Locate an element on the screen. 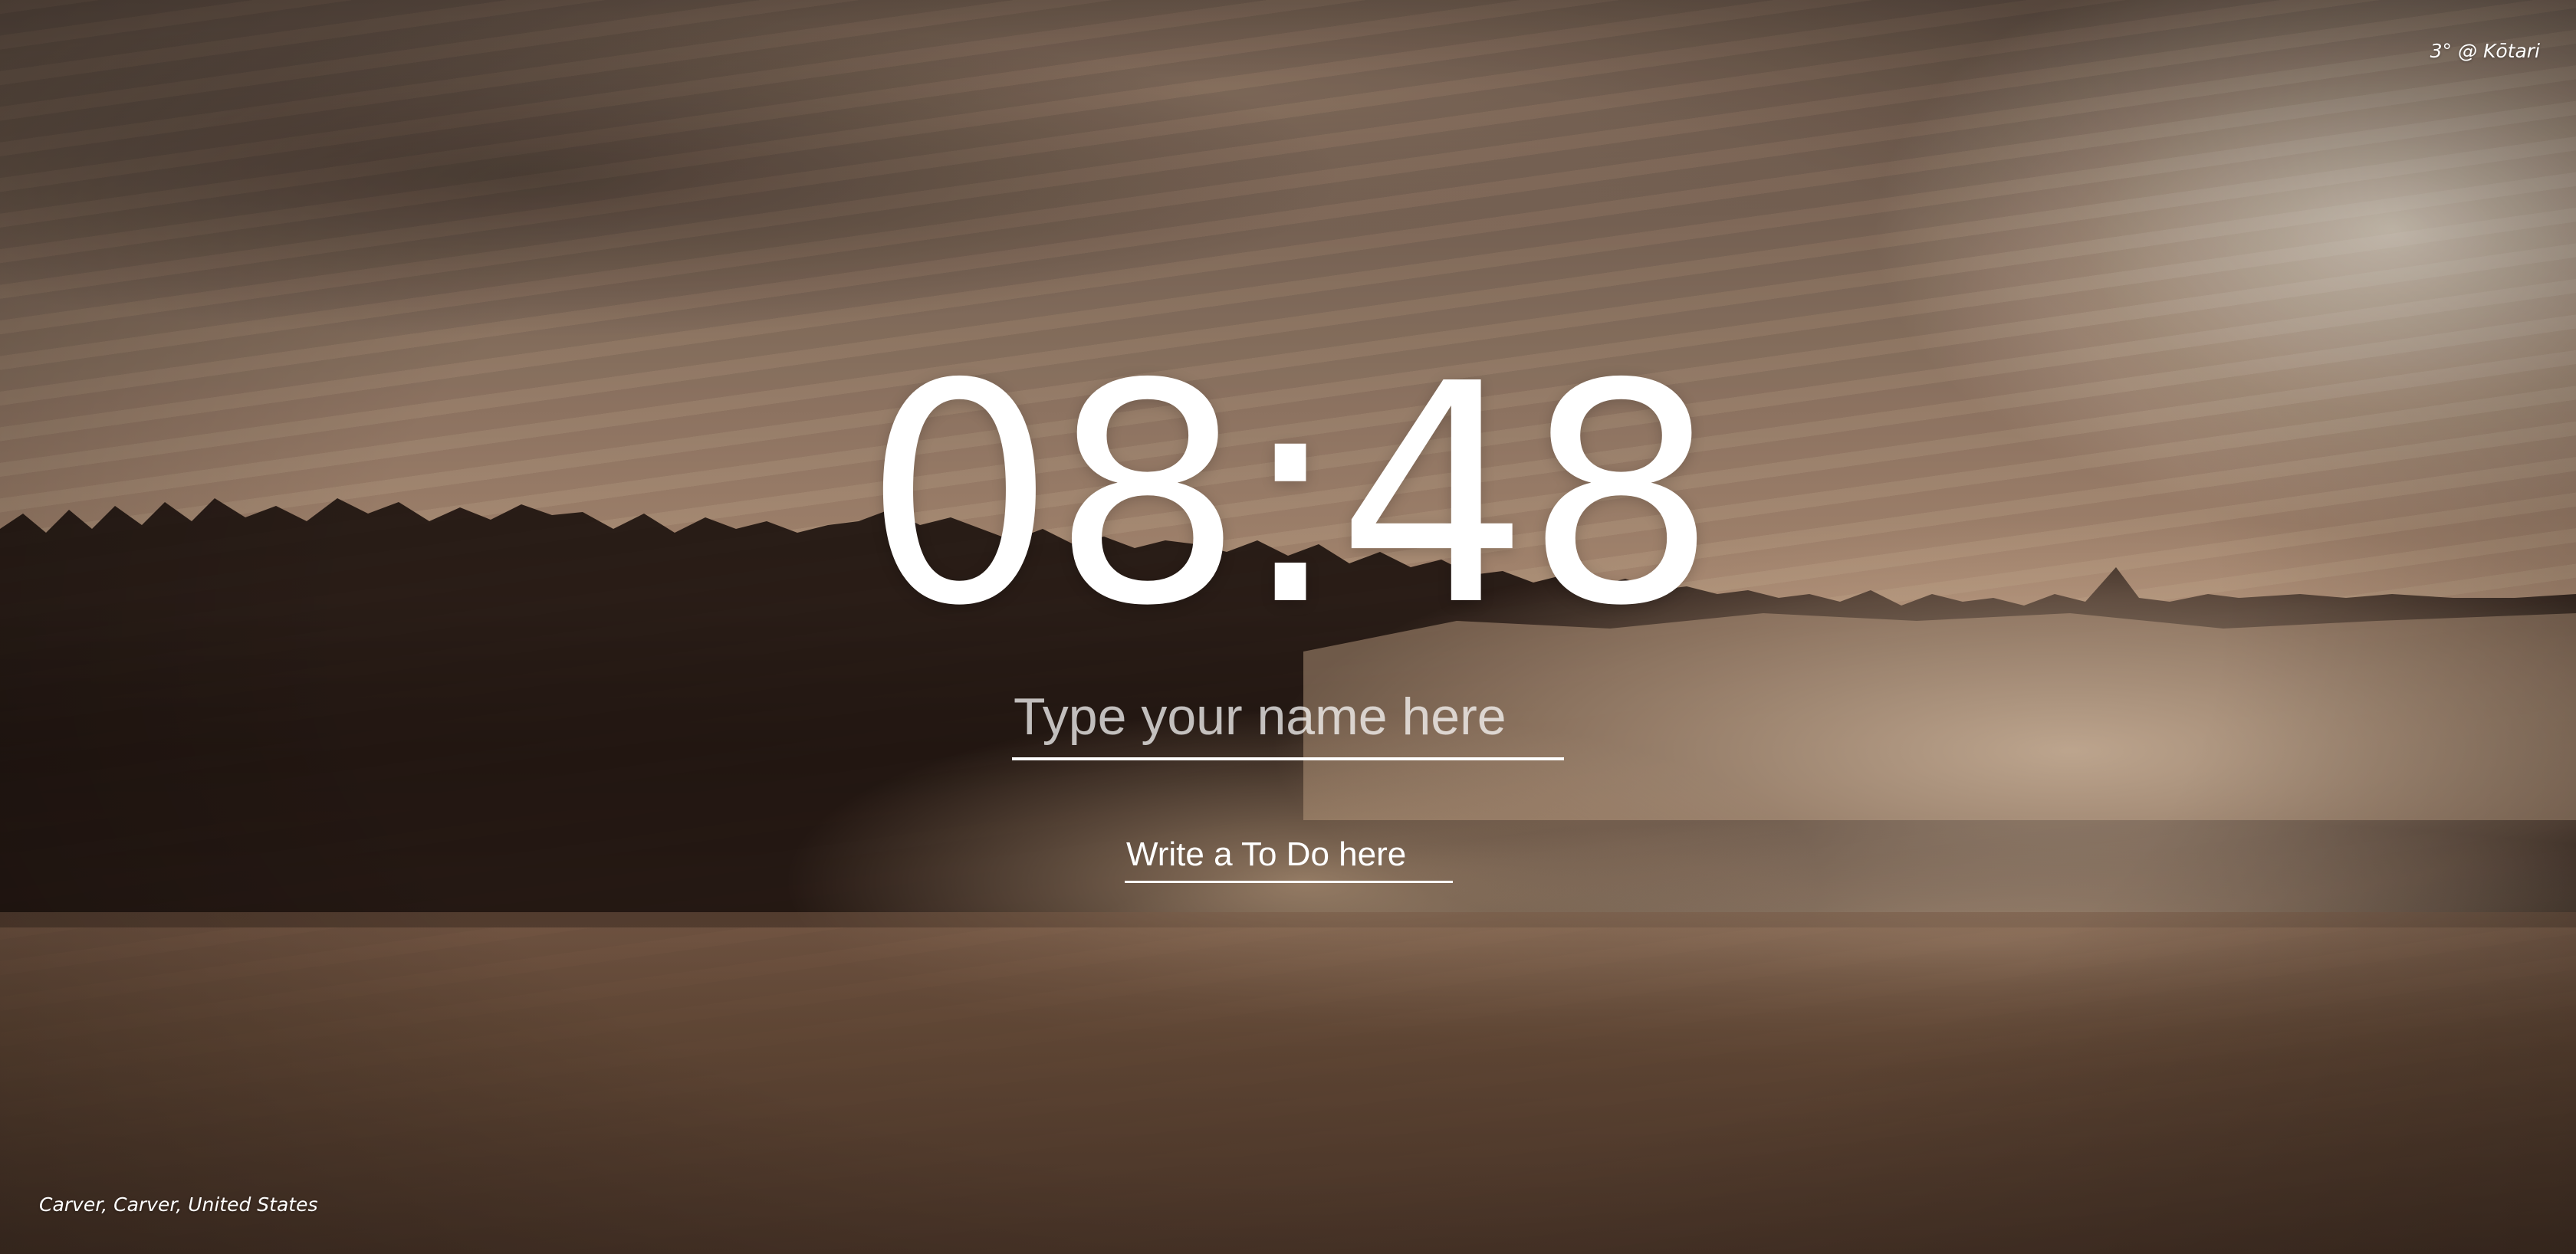 The width and height of the screenshot is (2576, 1254). todo-input is located at coordinates (1289, 857).